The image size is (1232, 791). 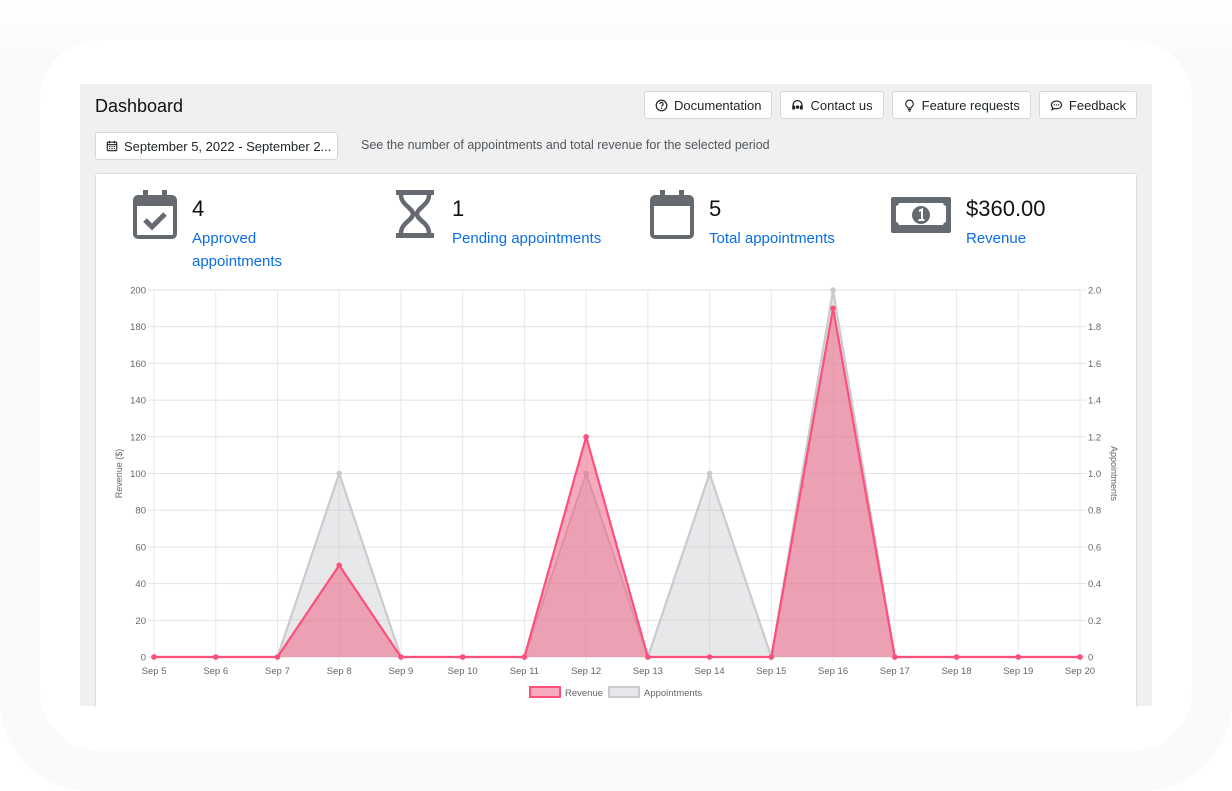 I want to click on x-tick-label: Sep 10, so click(x=463, y=671).